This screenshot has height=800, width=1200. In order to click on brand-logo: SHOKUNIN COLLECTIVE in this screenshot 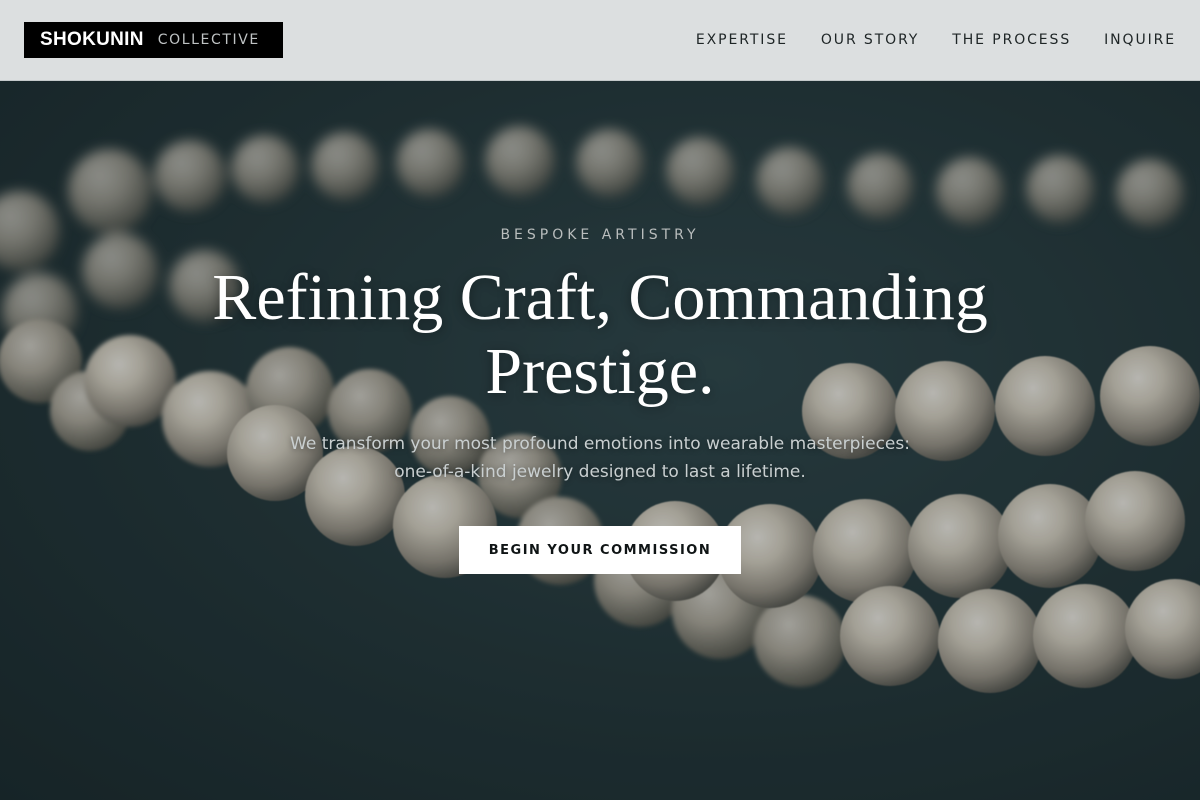, I will do `click(153, 40)`.